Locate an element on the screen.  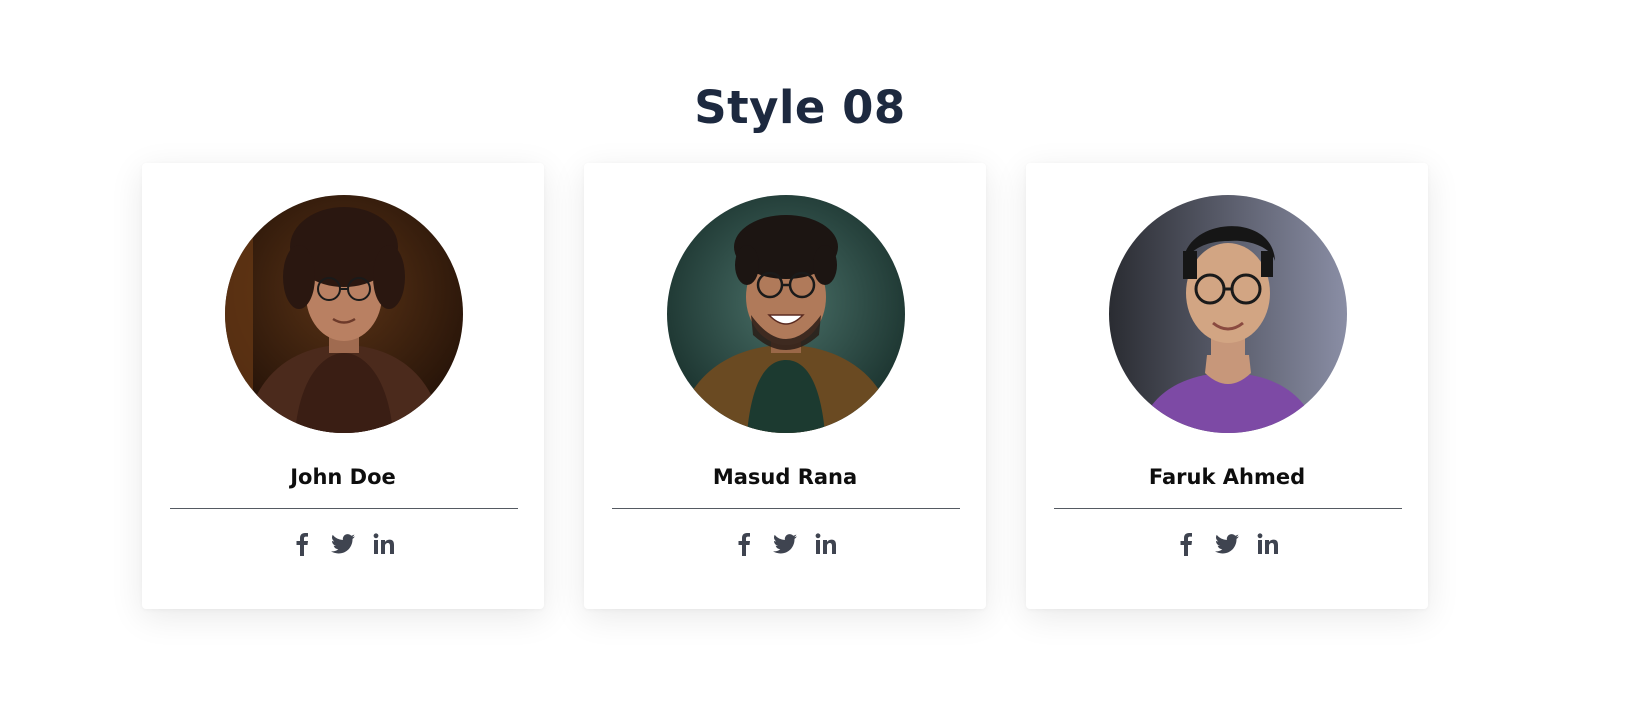
section-heading: Style 08 is located at coordinates (800, 107).